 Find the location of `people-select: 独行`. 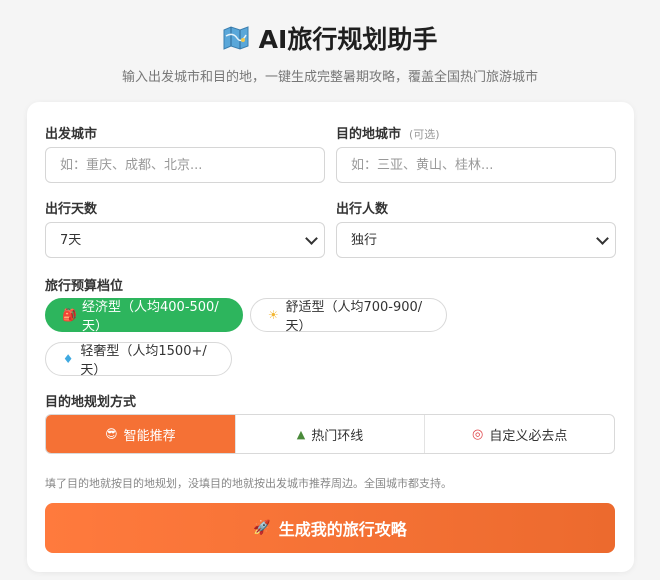

people-select: 独行 is located at coordinates (476, 240).